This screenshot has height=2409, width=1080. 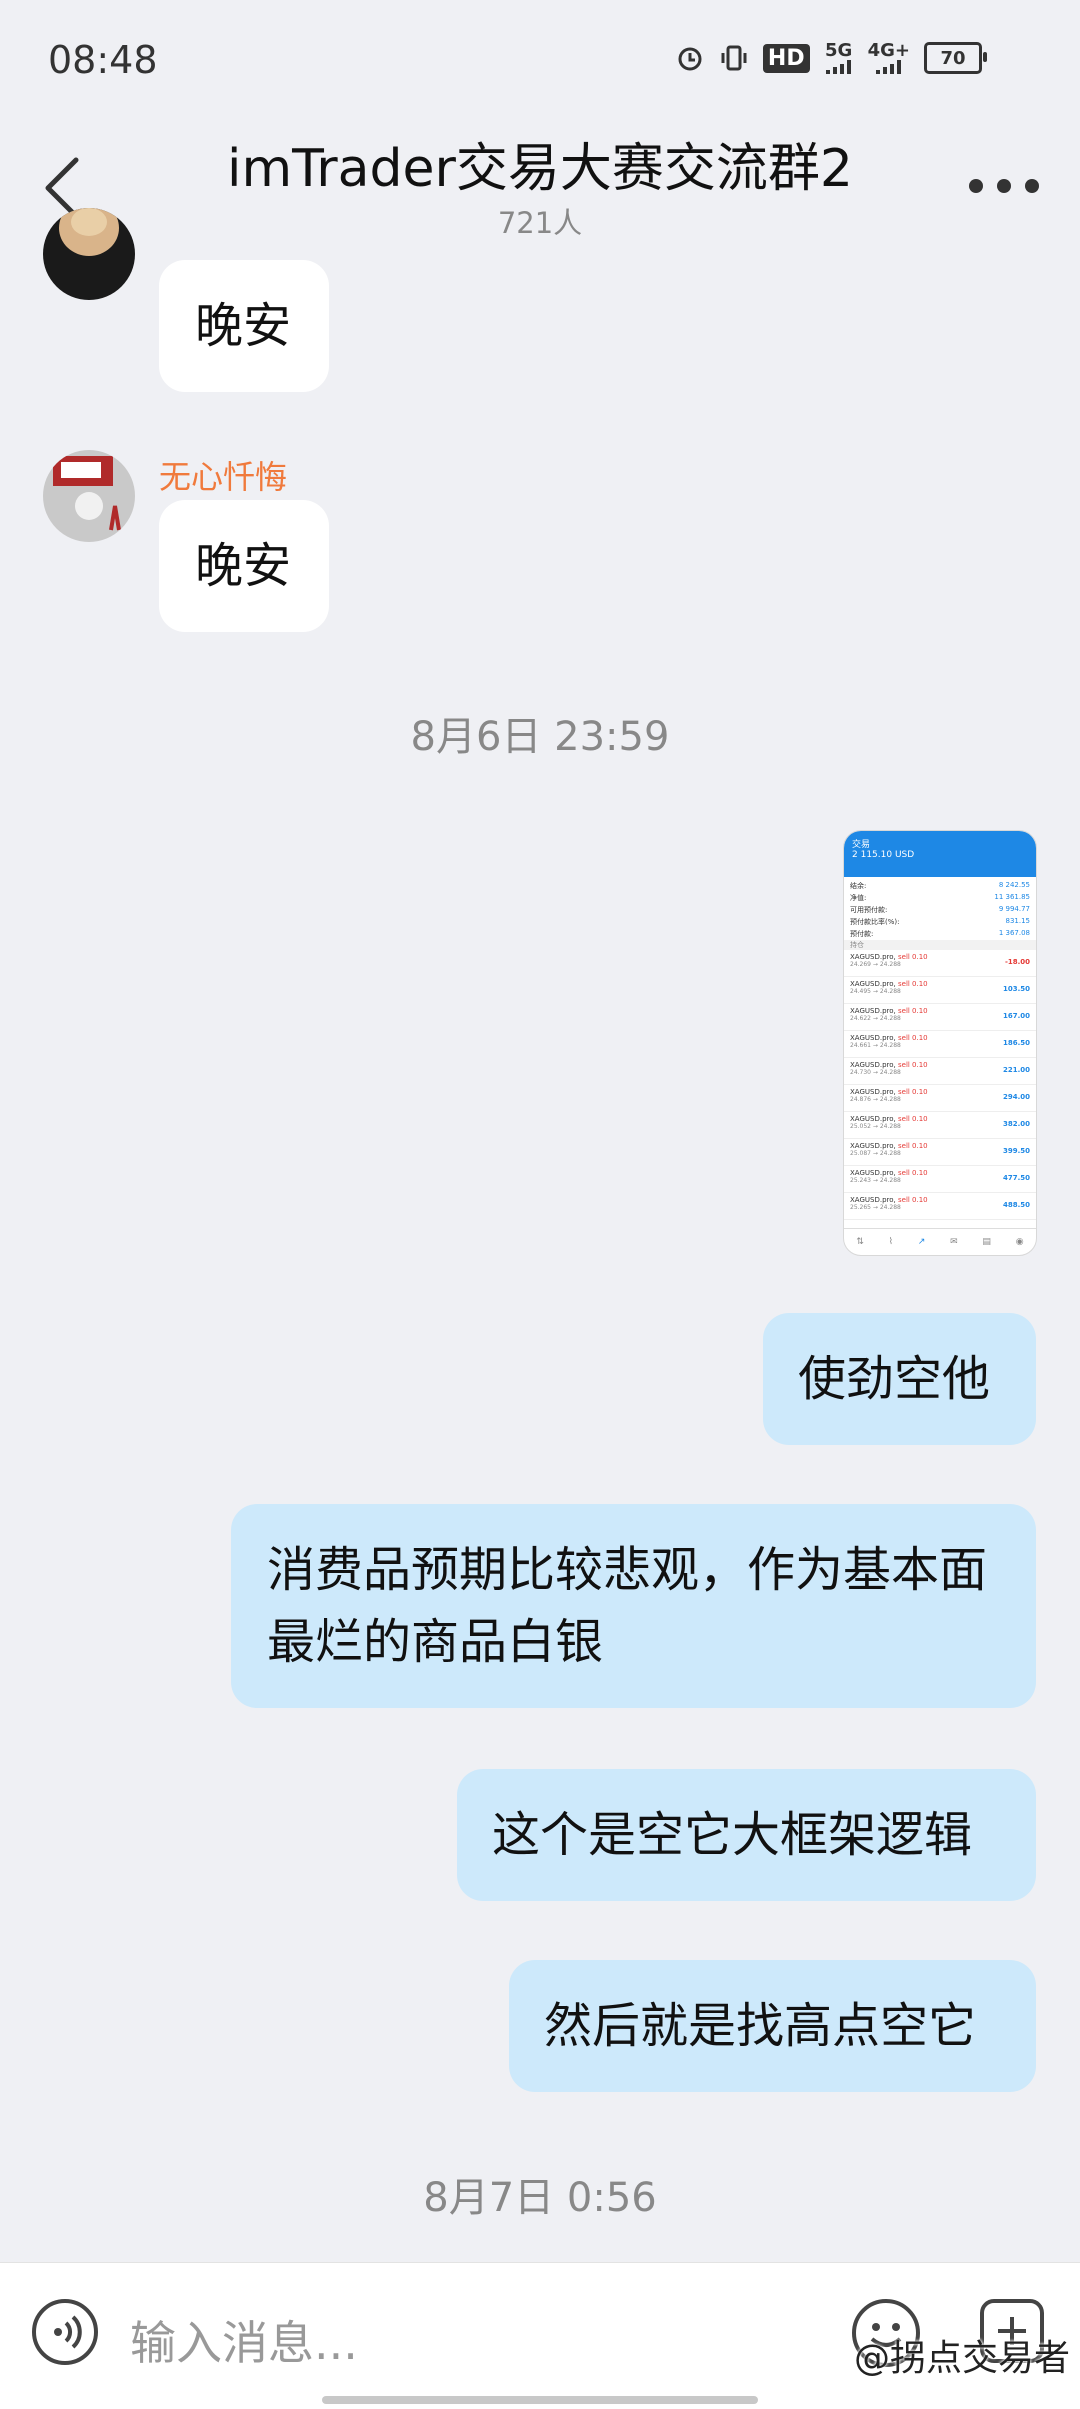 I want to click on home-indicator, so click(x=540, y=2400).